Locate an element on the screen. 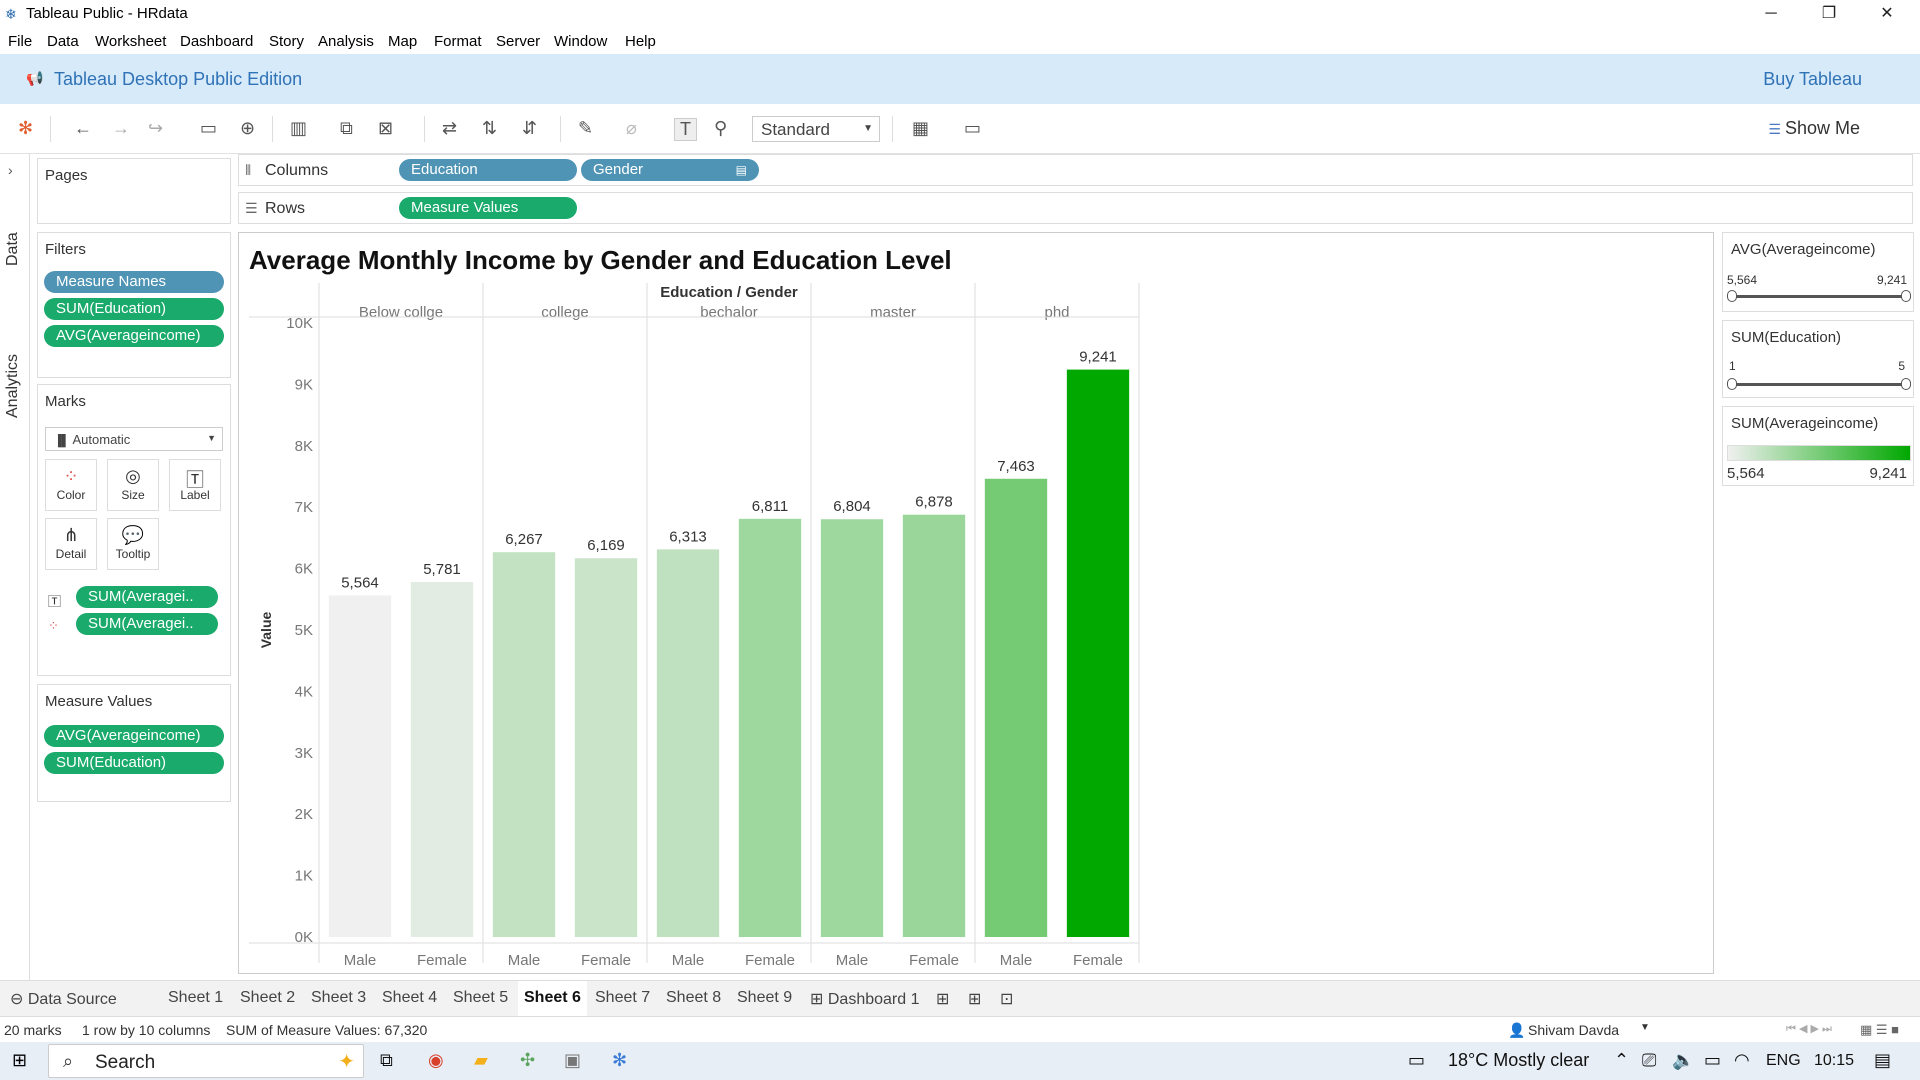 The height and width of the screenshot is (1080, 1920). view-mode-icons: ▦ ☰ ■ is located at coordinates (1879, 1030).